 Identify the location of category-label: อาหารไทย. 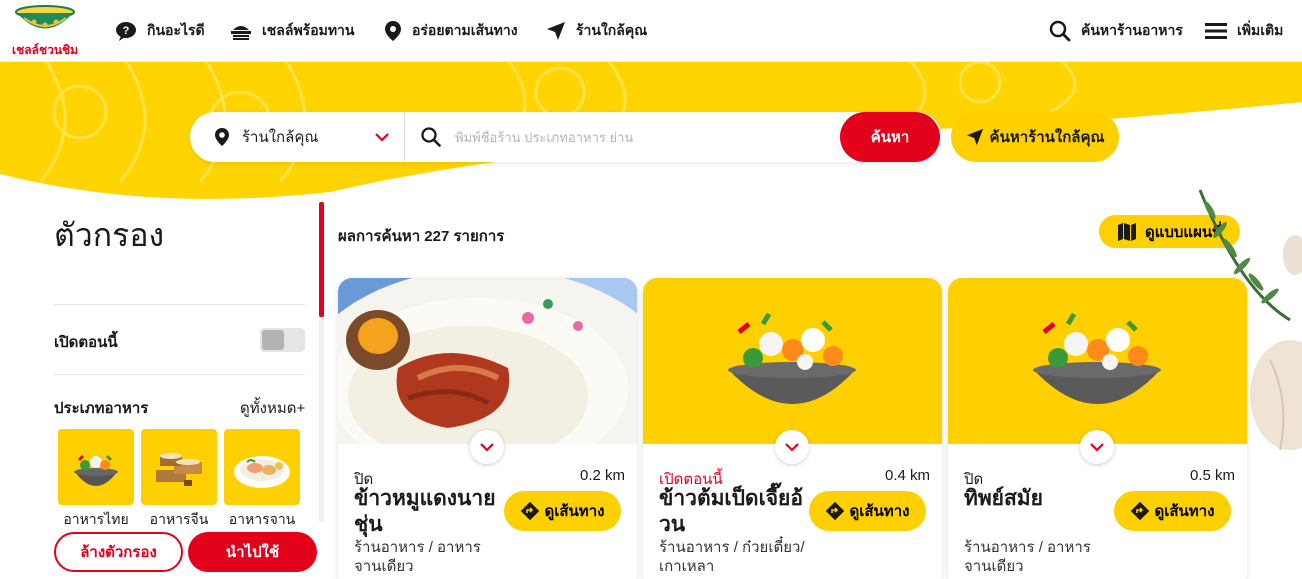
(96, 519).